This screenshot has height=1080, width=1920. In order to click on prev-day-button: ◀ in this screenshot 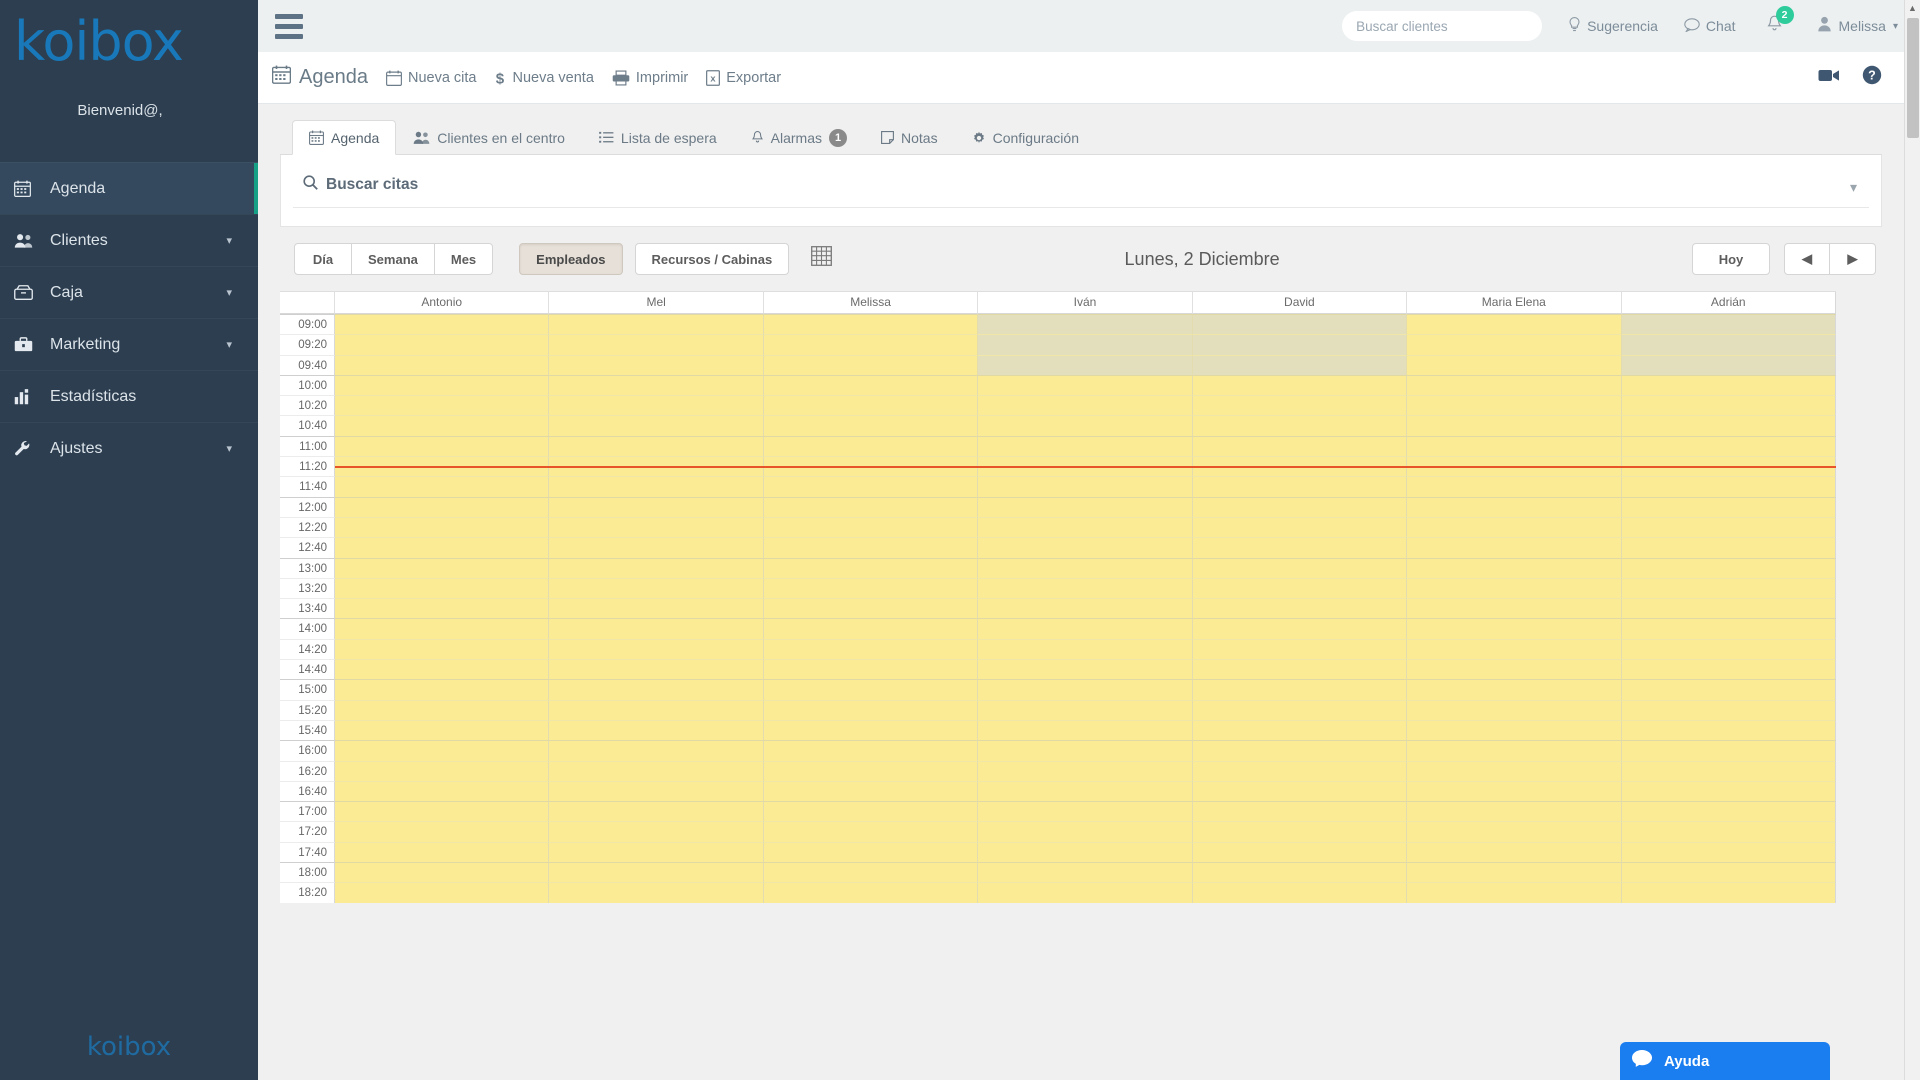, I will do `click(1807, 259)`.